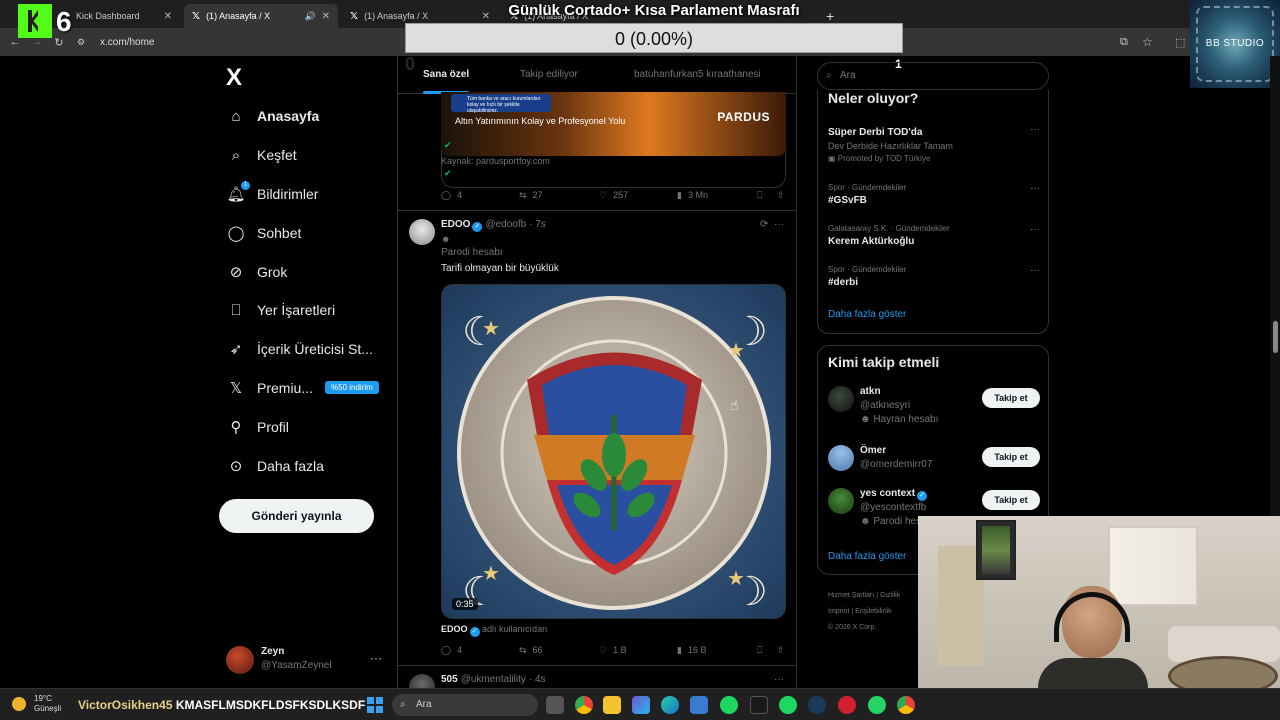  I want to click on copilot-icon, so click(641, 705).